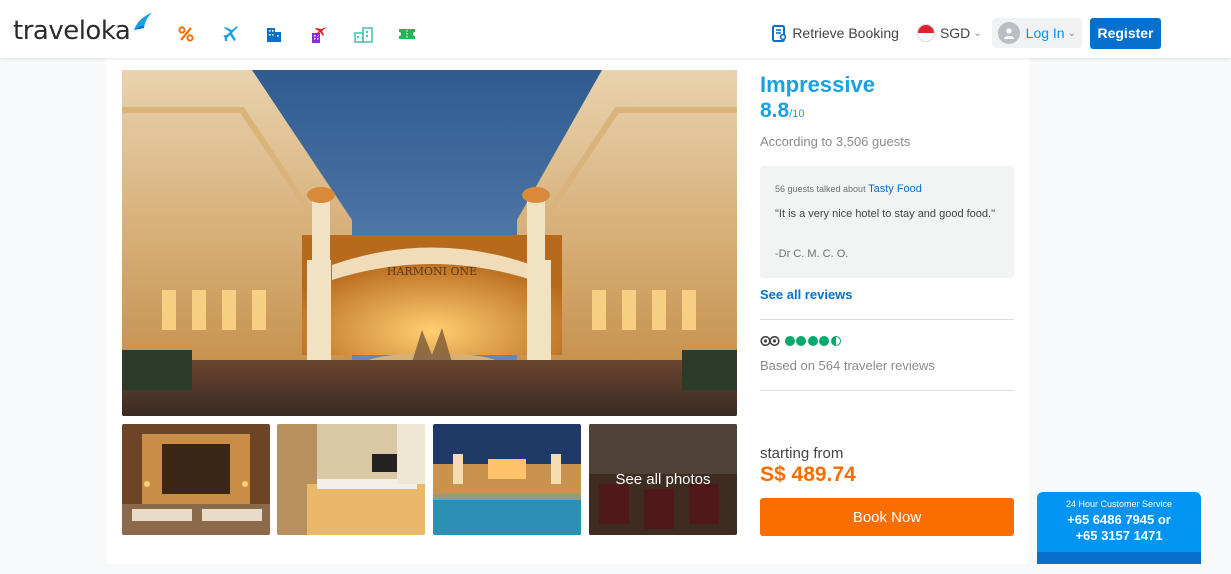  I want to click on product-menu, so click(310, 34).